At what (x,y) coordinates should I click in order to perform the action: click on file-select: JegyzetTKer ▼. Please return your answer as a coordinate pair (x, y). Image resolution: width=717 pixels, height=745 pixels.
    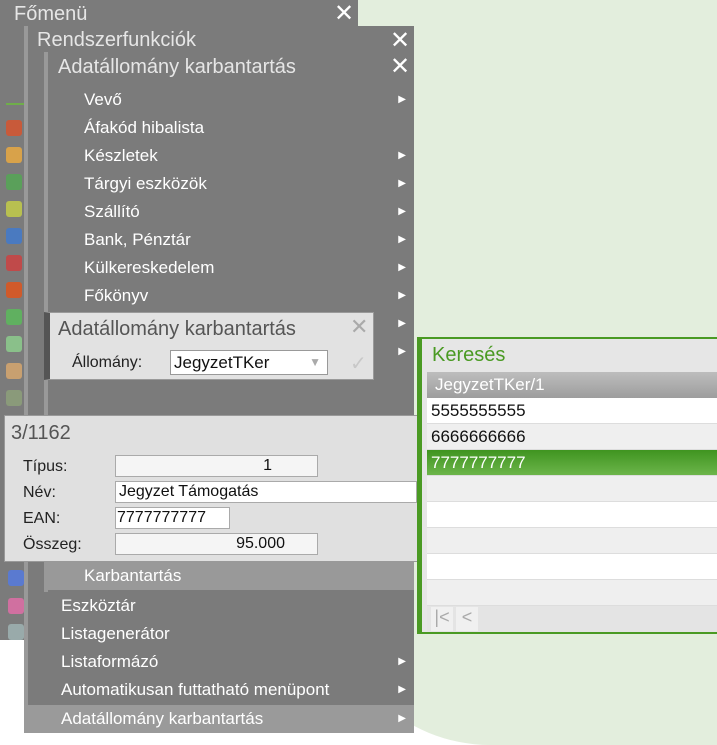
    Looking at the image, I should click on (249, 362).